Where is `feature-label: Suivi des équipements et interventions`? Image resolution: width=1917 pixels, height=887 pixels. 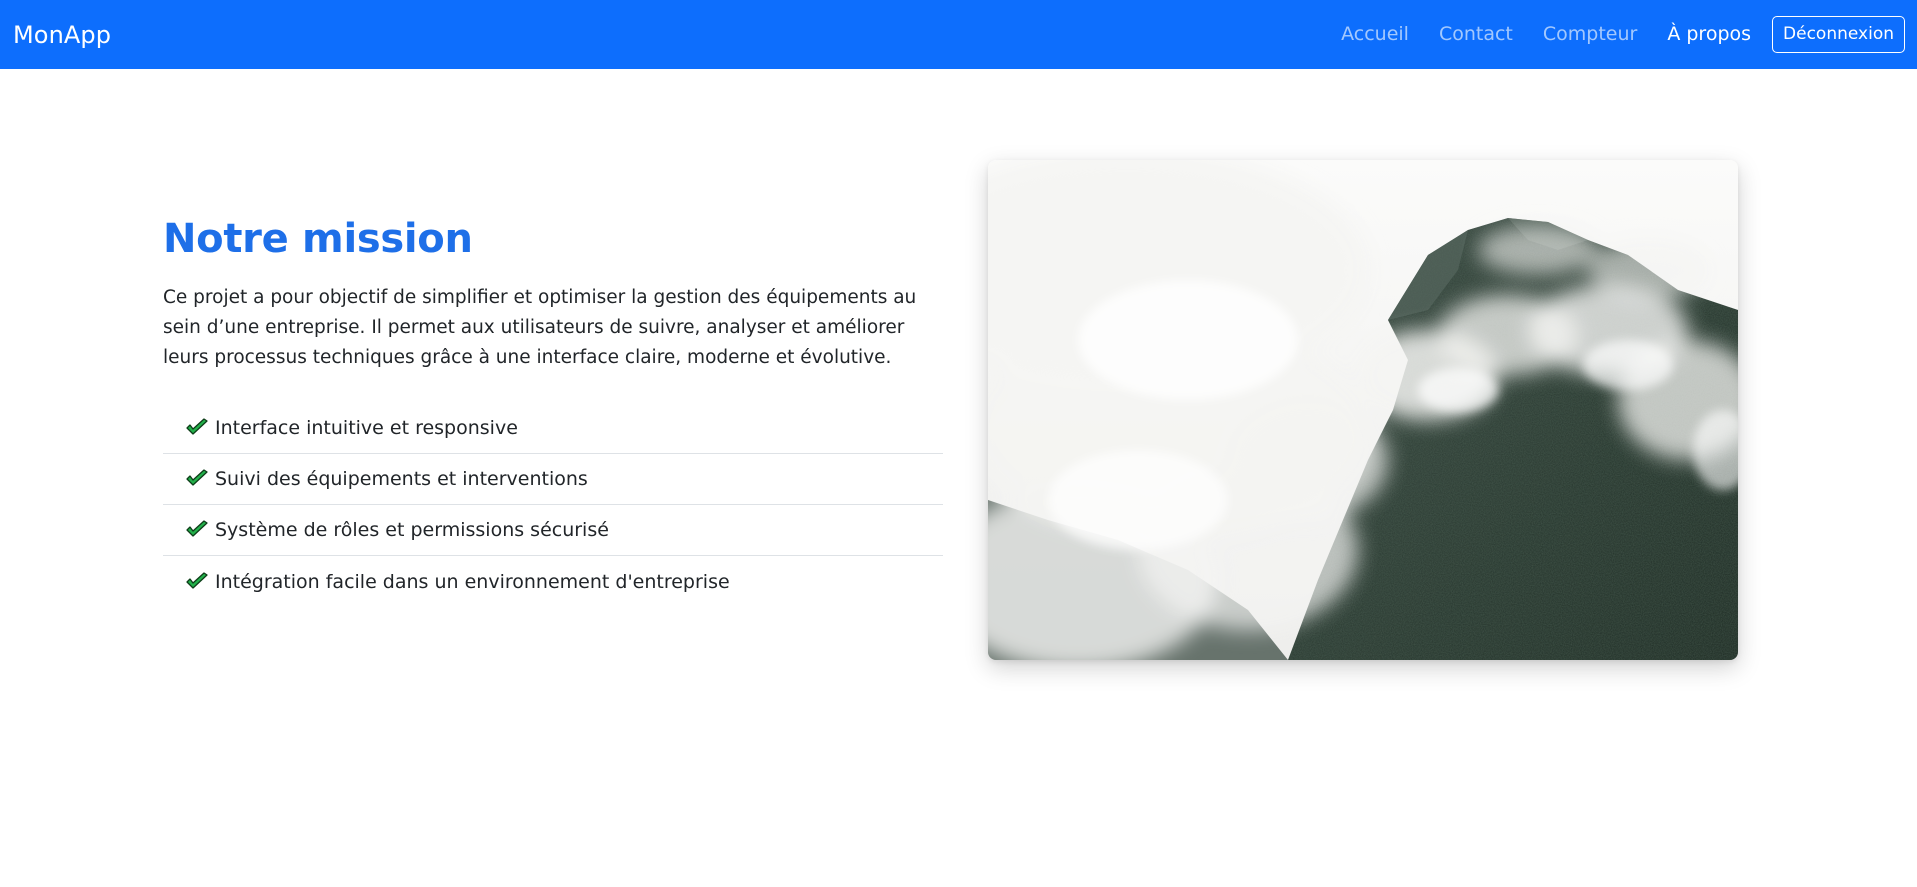 feature-label: Suivi des équipements et interventions is located at coordinates (401, 479).